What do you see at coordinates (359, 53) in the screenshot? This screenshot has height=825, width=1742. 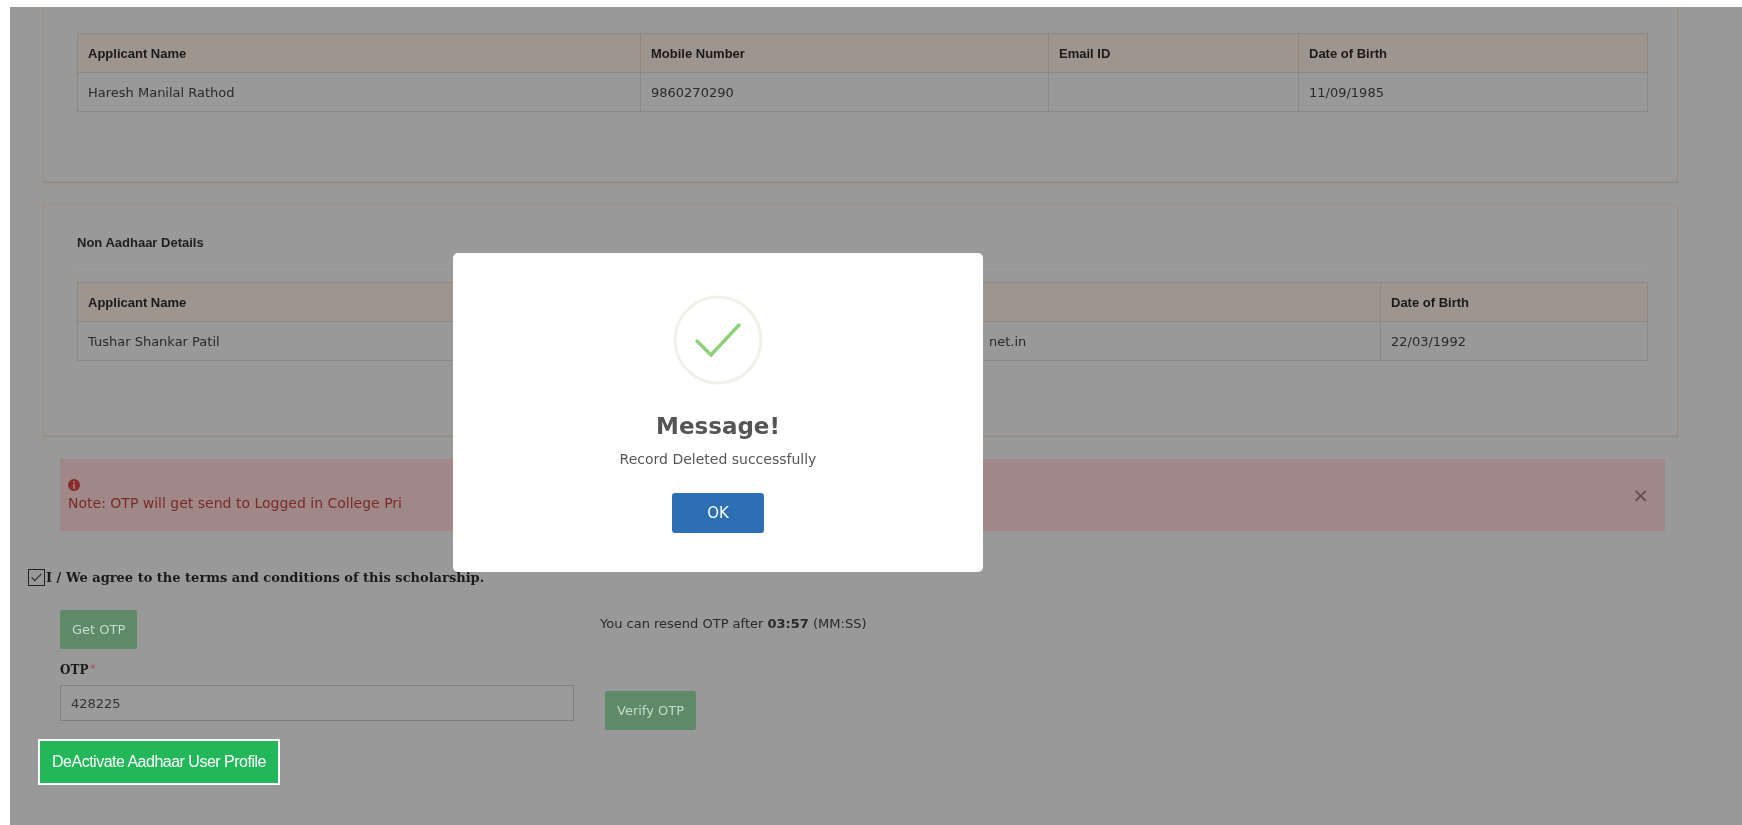 I see `column-header: Applicant Name` at bounding box center [359, 53].